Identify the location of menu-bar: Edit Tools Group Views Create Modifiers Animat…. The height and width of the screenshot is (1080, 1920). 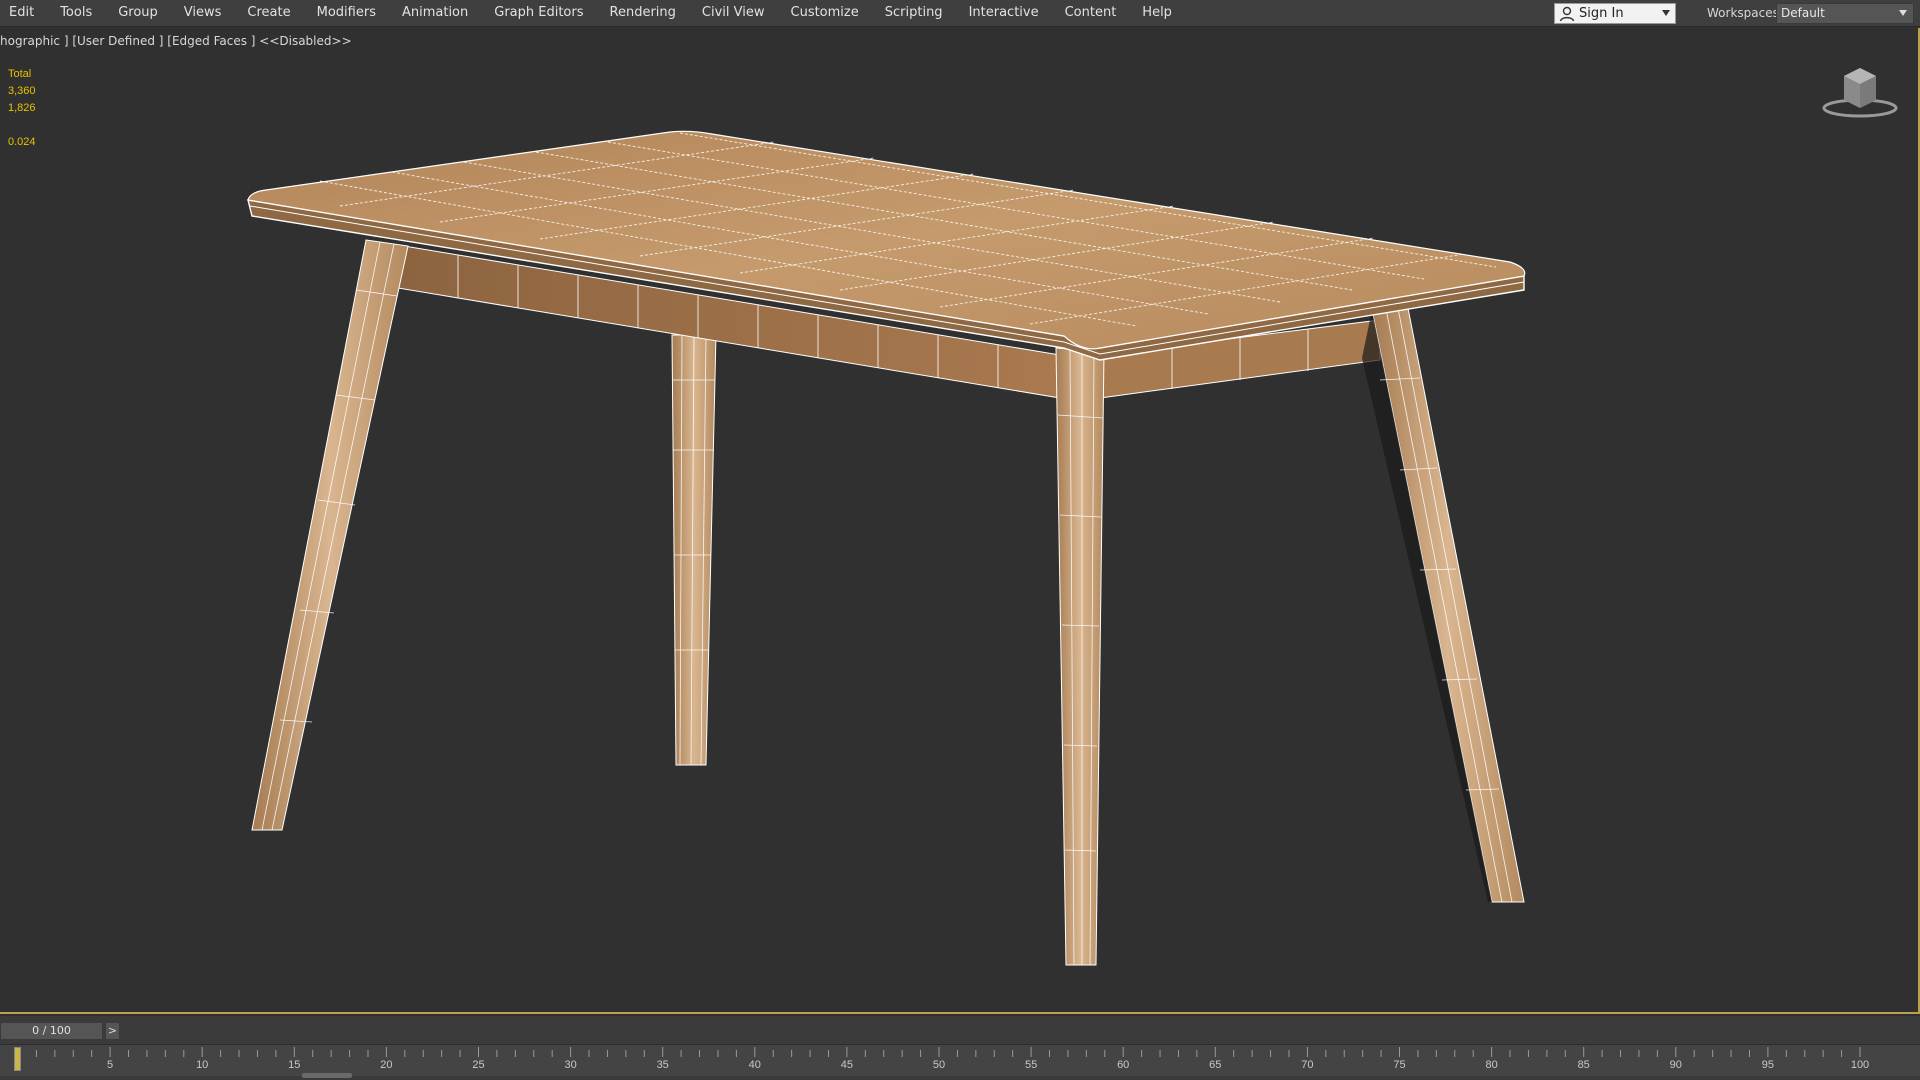
(960, 13).